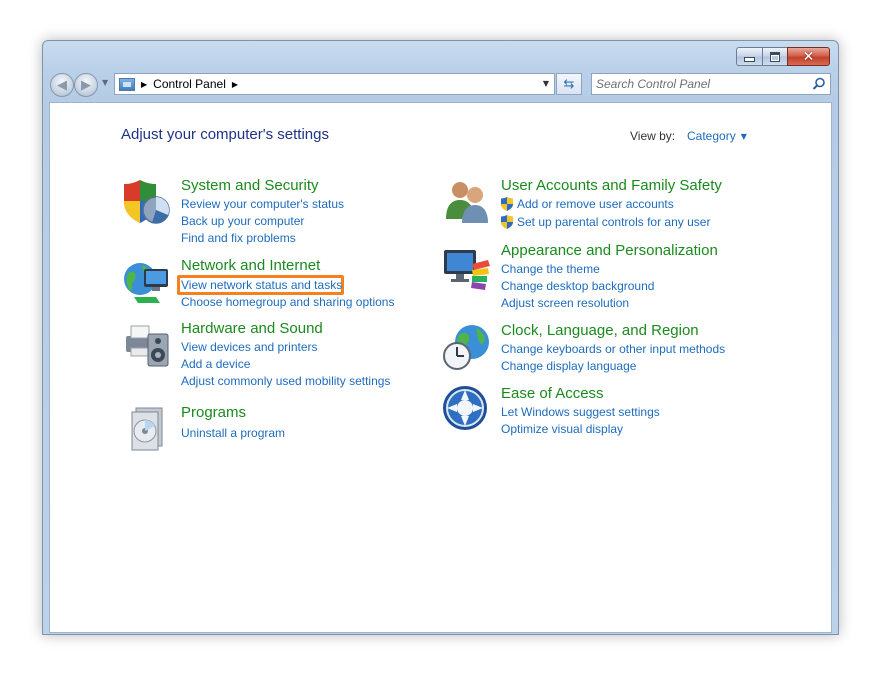 This screenshot has width=883, height=674. I want to click on link-text: Add or remove user accounts, so click(595, 204).